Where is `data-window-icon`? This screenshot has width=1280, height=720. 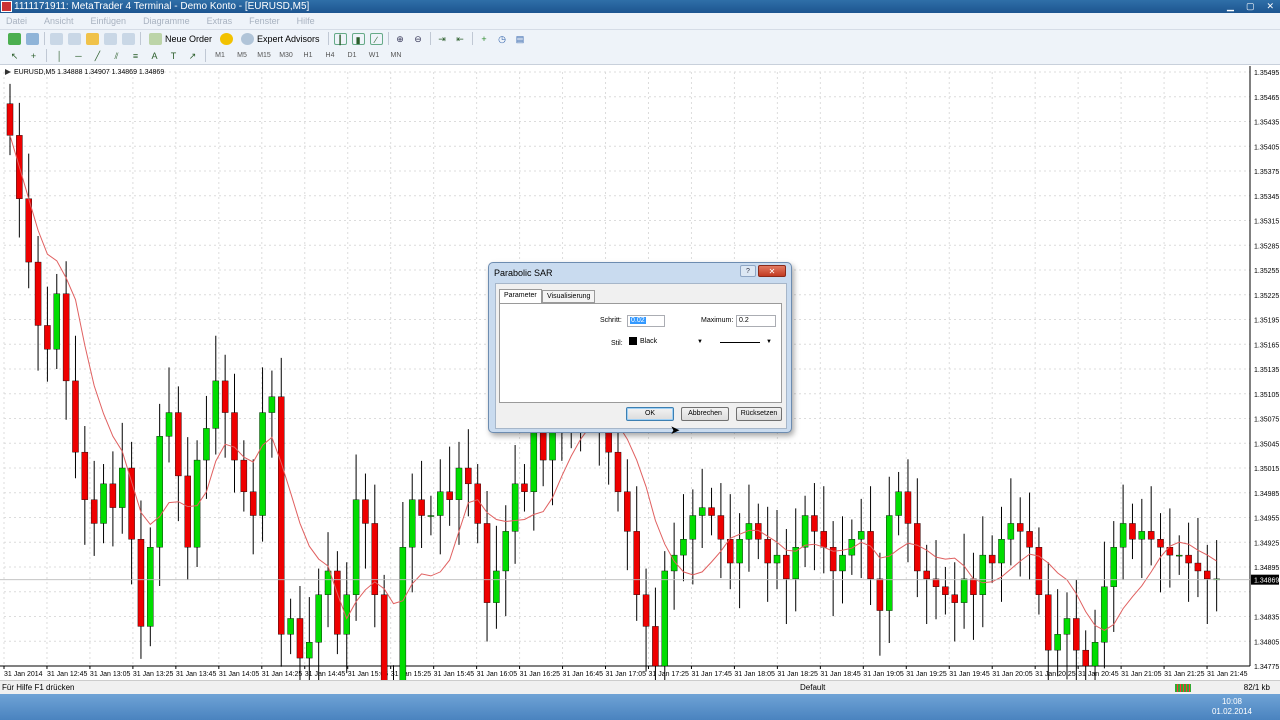 data-window-icon is located at coordinates (74, 38).